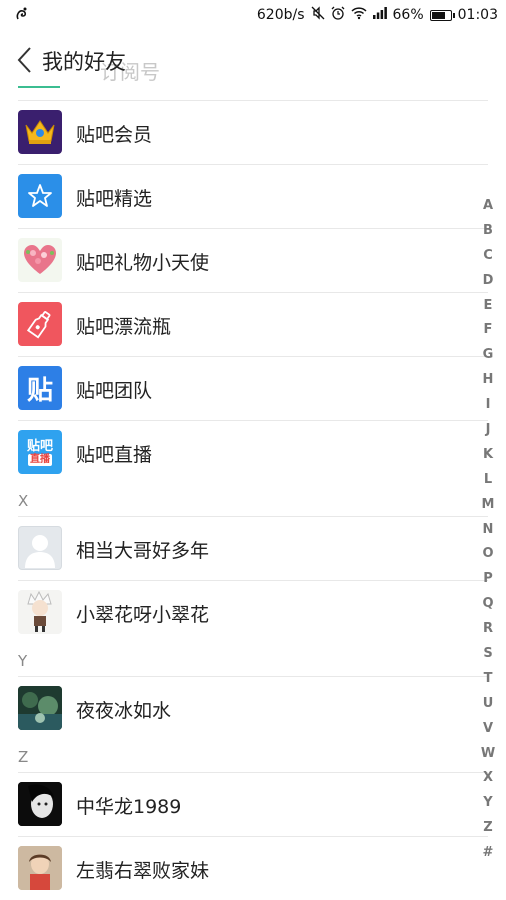  I want to click on index-letter: J, so click(488, 430).